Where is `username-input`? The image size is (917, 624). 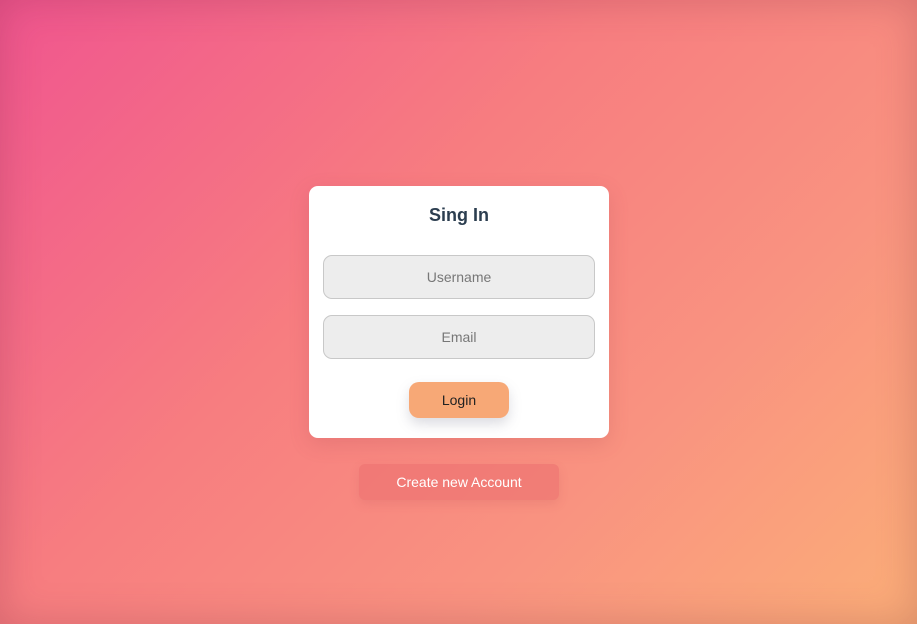
username-input is located at coordinates (459, 277).